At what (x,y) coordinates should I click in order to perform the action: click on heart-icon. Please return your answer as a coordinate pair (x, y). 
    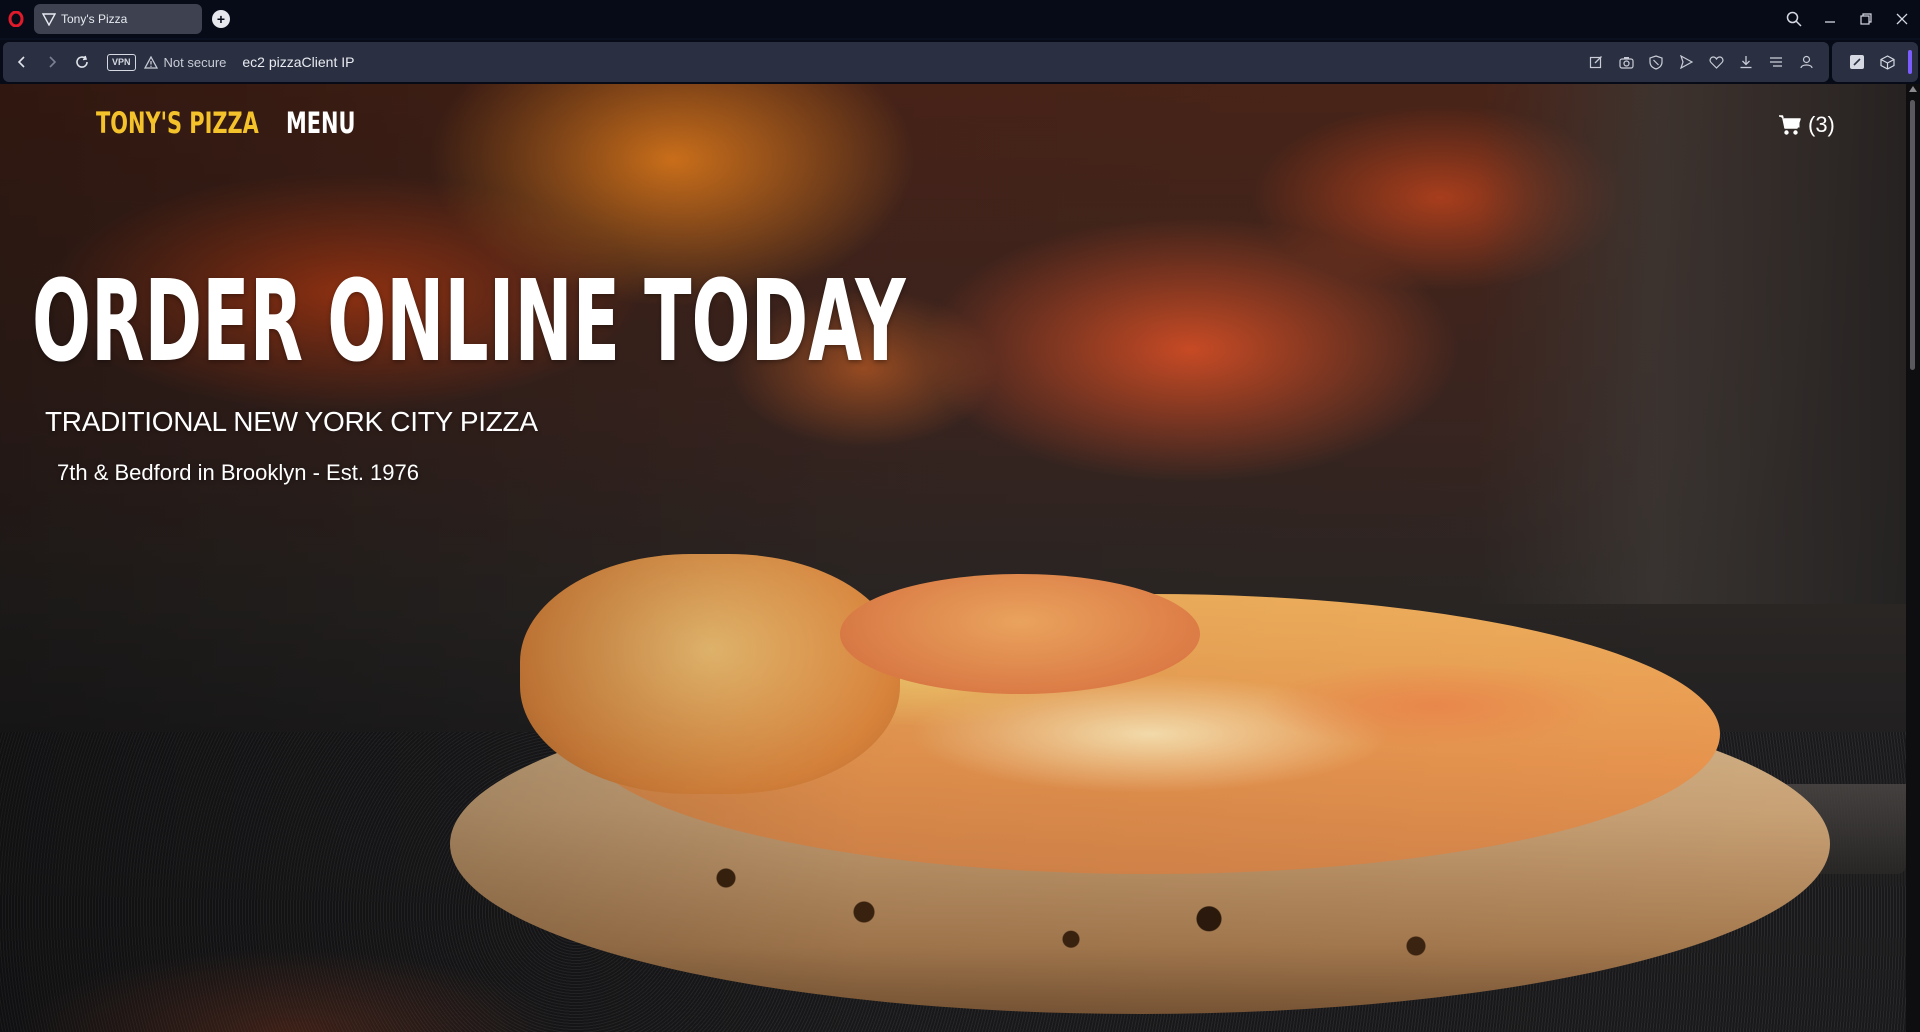
    Looking at the image, I should click on (1716, 62).